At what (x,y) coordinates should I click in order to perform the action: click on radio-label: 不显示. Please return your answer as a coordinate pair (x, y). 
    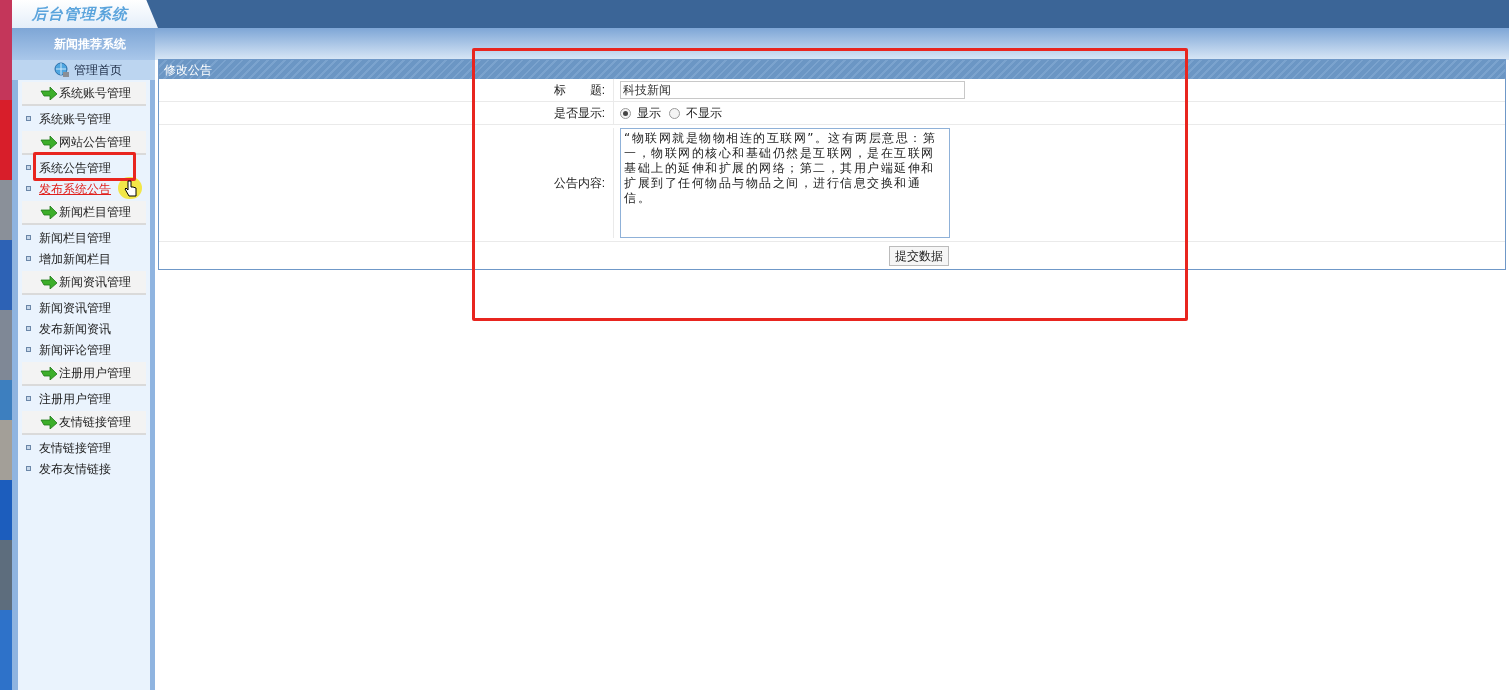
    Looking at the image, I should click on (704, 113).